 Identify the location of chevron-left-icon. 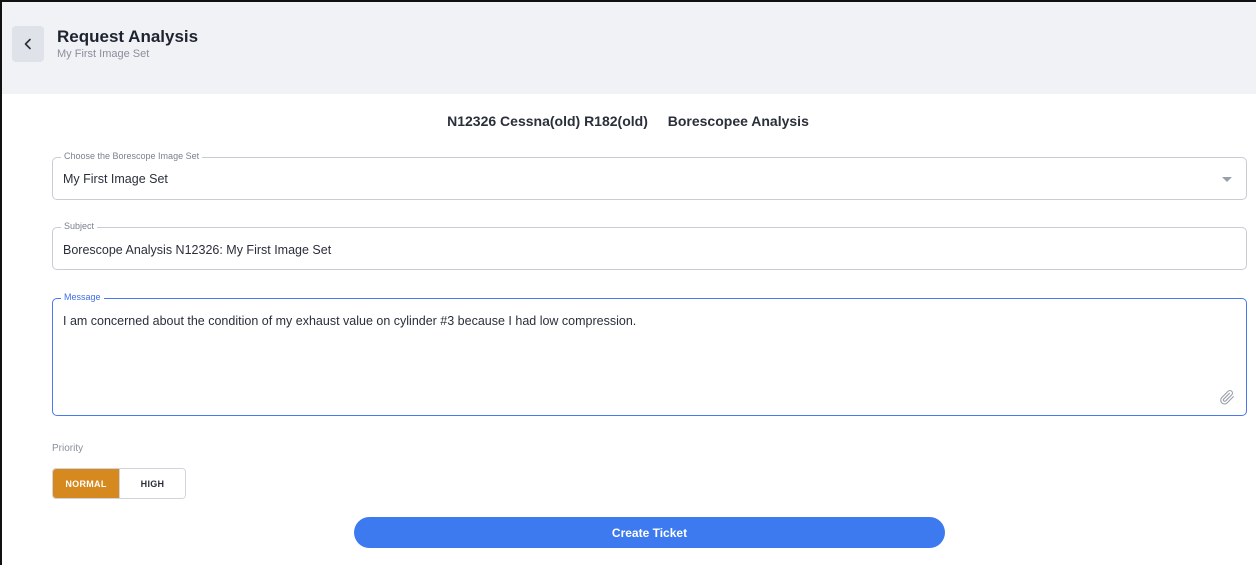
(27, 44).